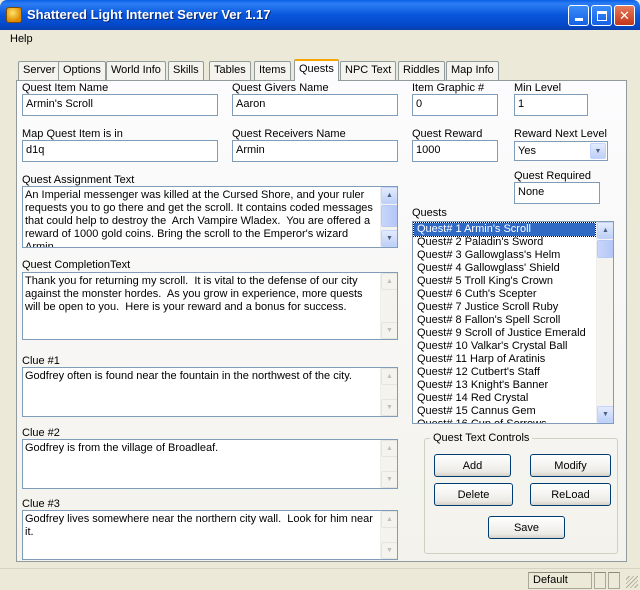  What do you see at coordinates (504, 420) in the screenshot?
I see `list-item: Quest# 16 Cup of Sorrows` at bounding box center [504, 420].